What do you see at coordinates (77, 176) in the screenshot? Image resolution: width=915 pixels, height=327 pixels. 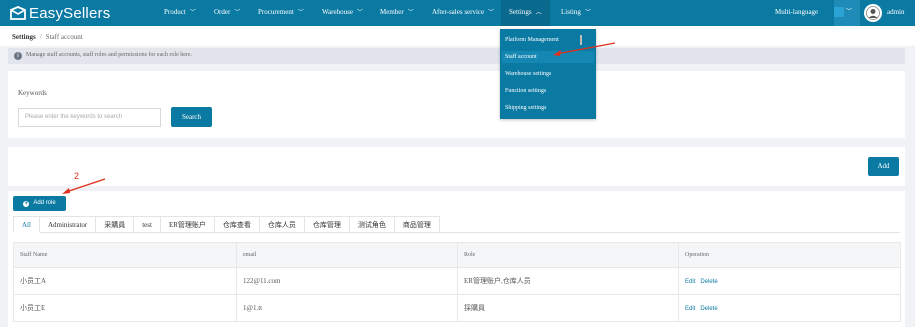 I see `annotation-number: 2` at bounding box center [77, 176].